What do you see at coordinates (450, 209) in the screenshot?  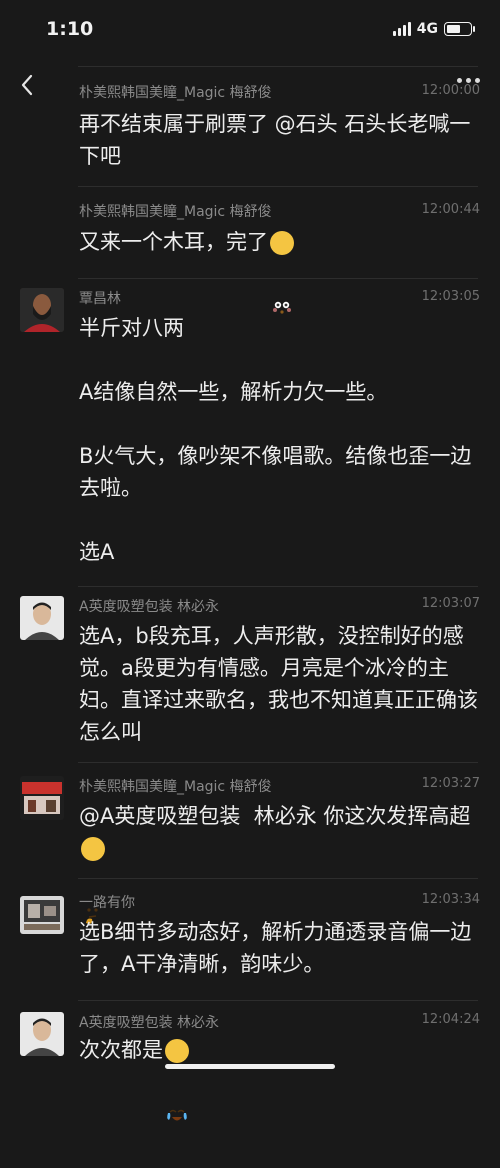 I see `message-time: 12:00:44` at bounding box center [450, 209].